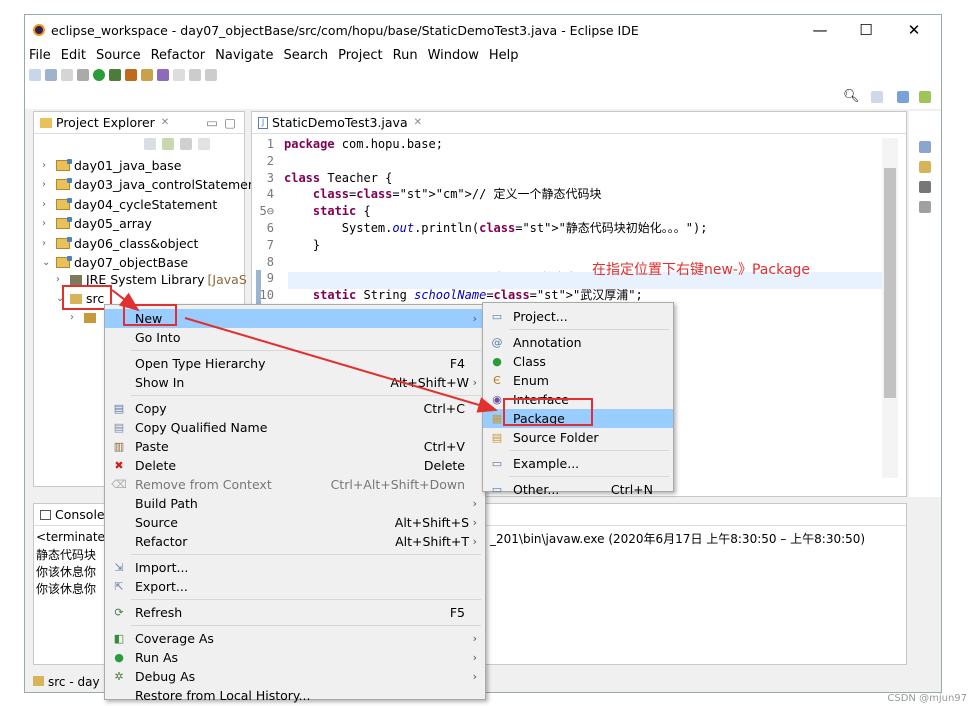 The width and height of the screenshot is (975, 706). Describe the element at coordinates (341, 365) in the screenshot. I see `arrow-to-package` at that location.